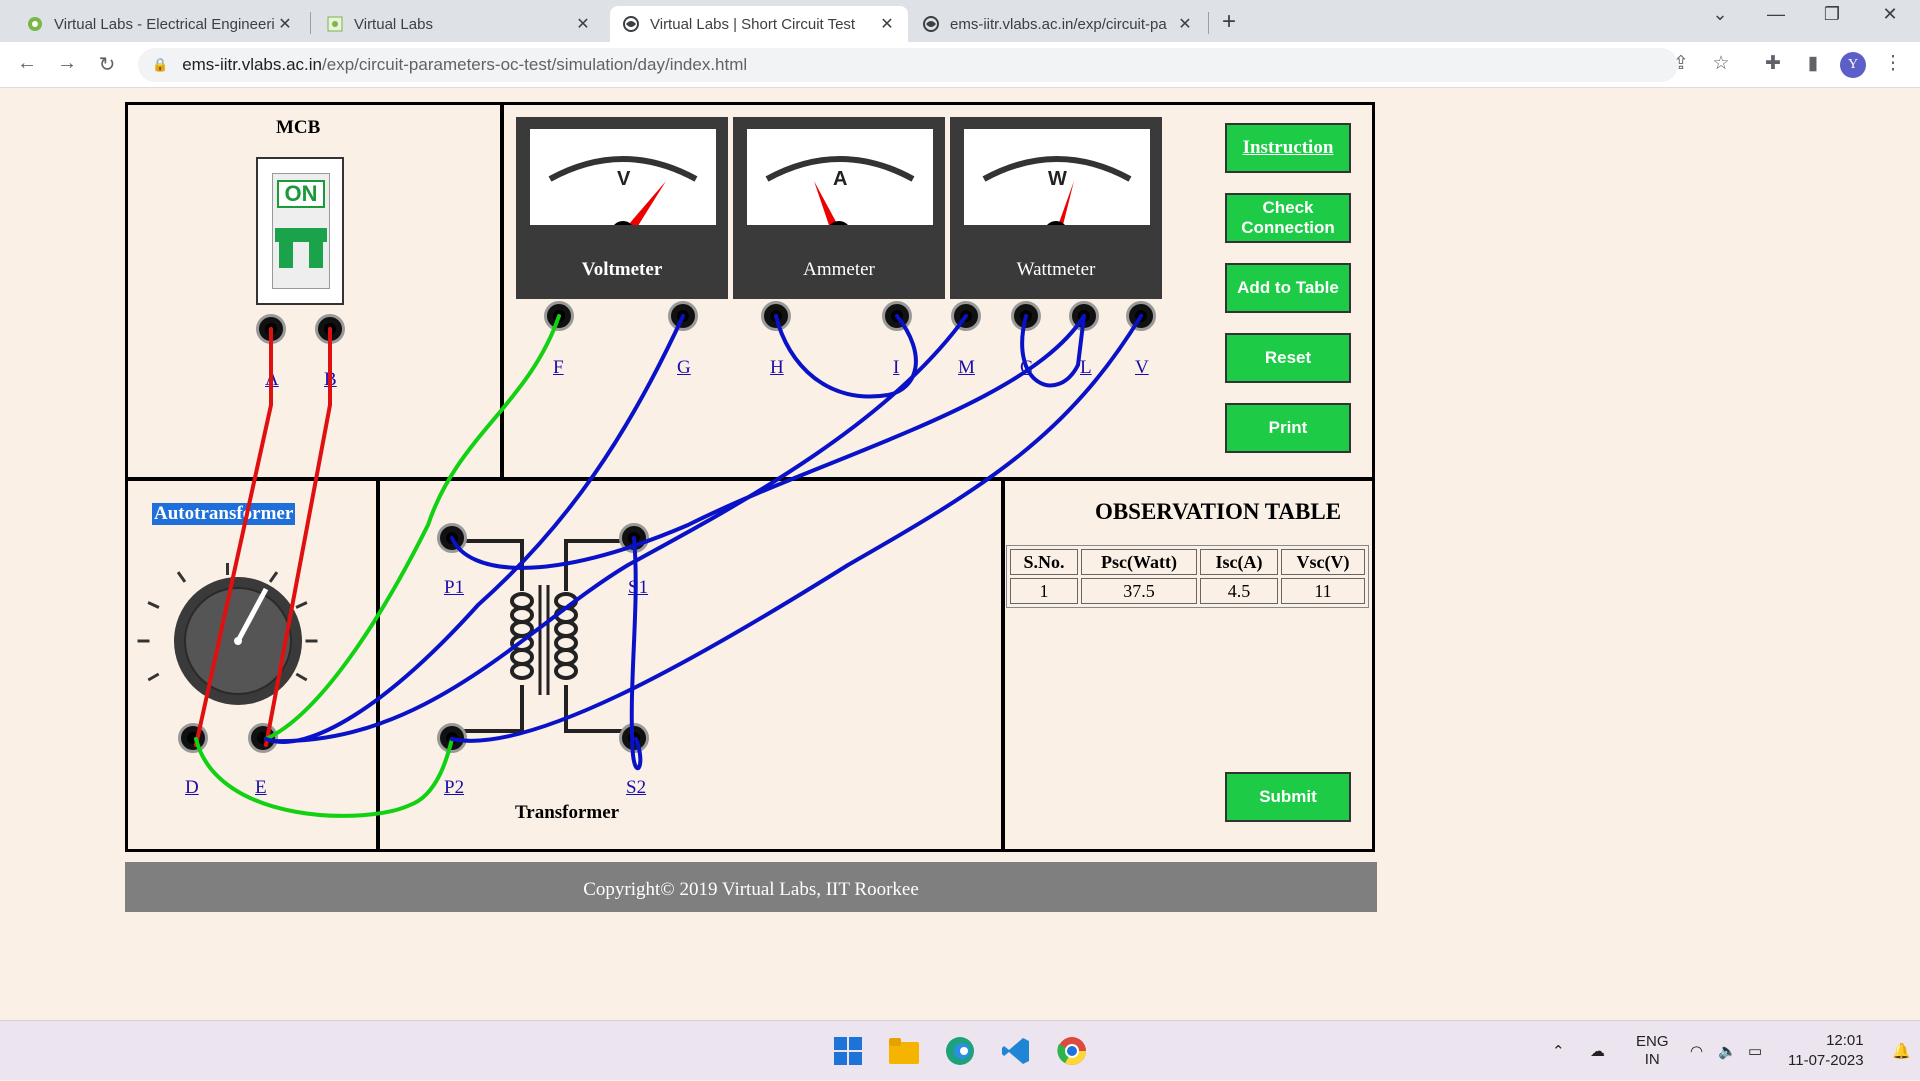 Image resolution: width=1920 pixels, height=1081 pixels. What do you see at coordinates (271, 329) in the screenshot?
I see `terminal-a` at bounding box center [271, 329].